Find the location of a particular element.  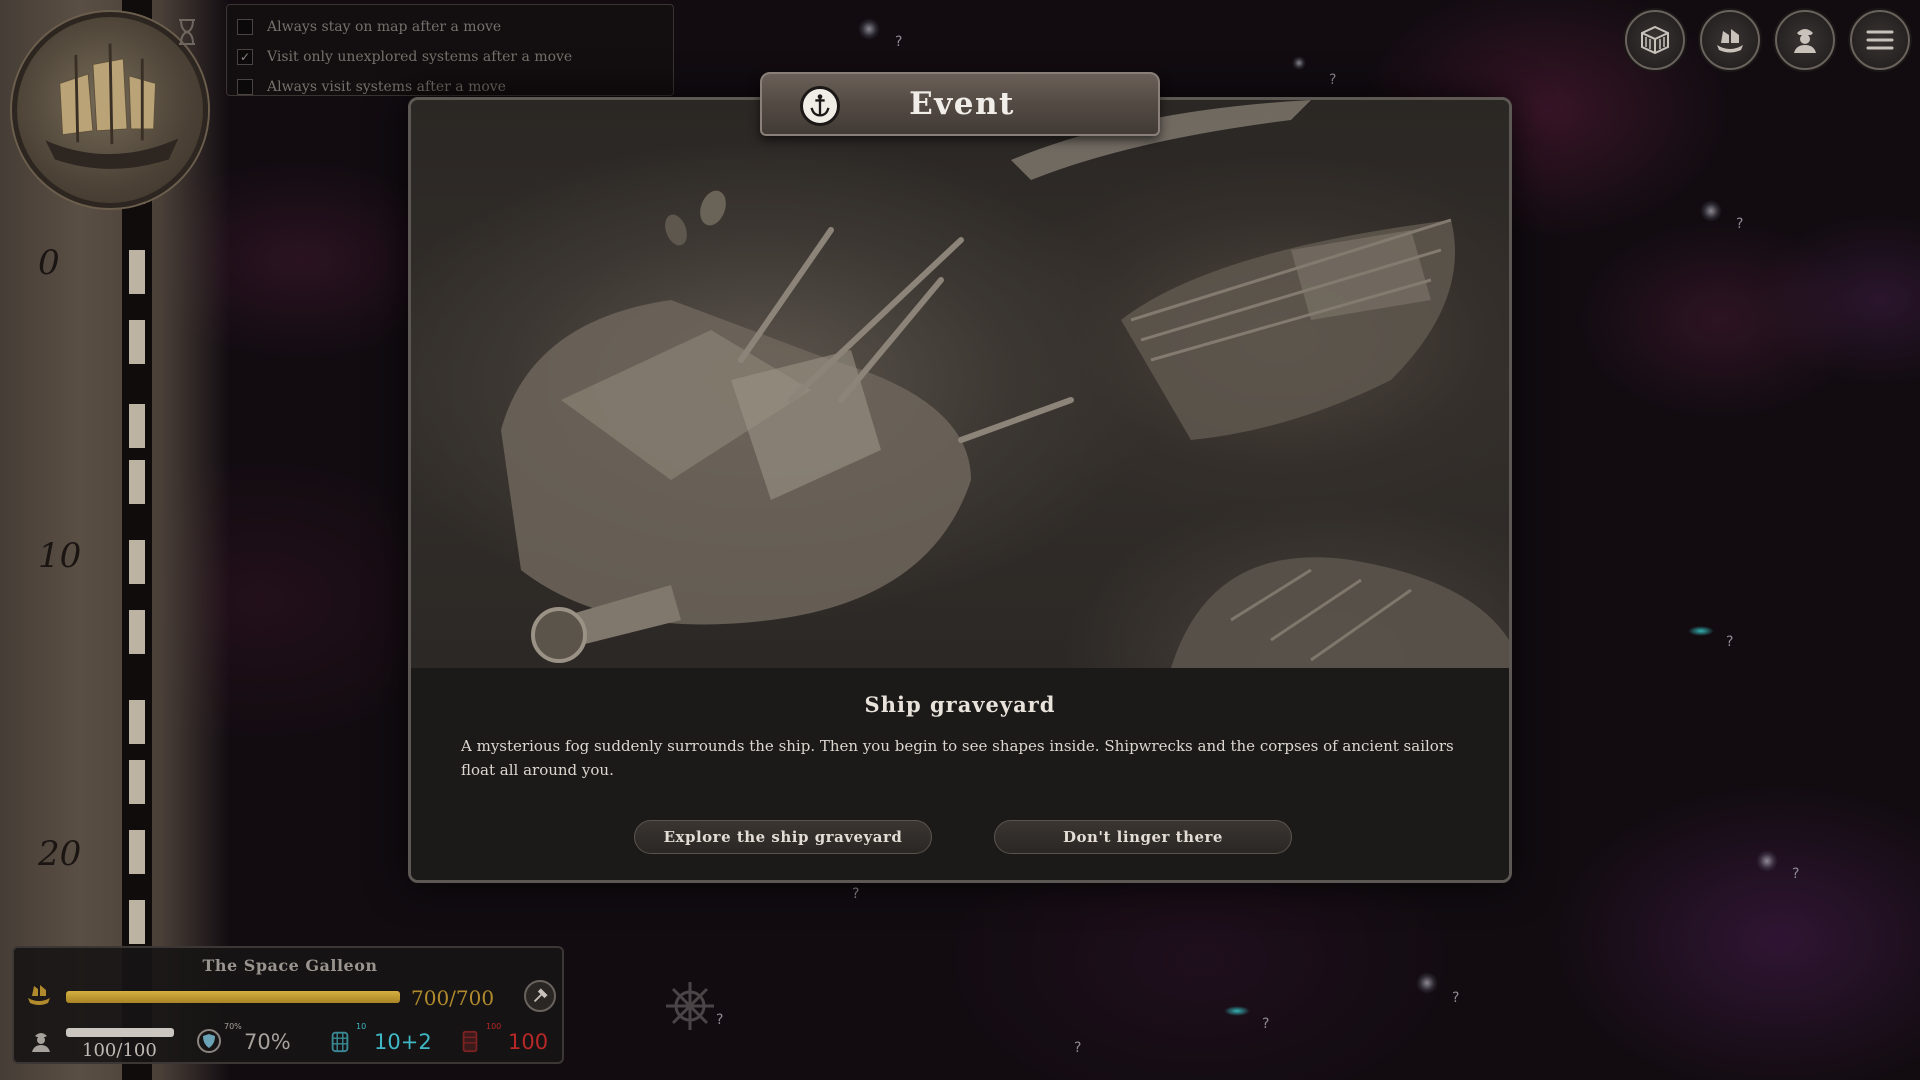

hammer-icon is located at coordinates (540, 995).